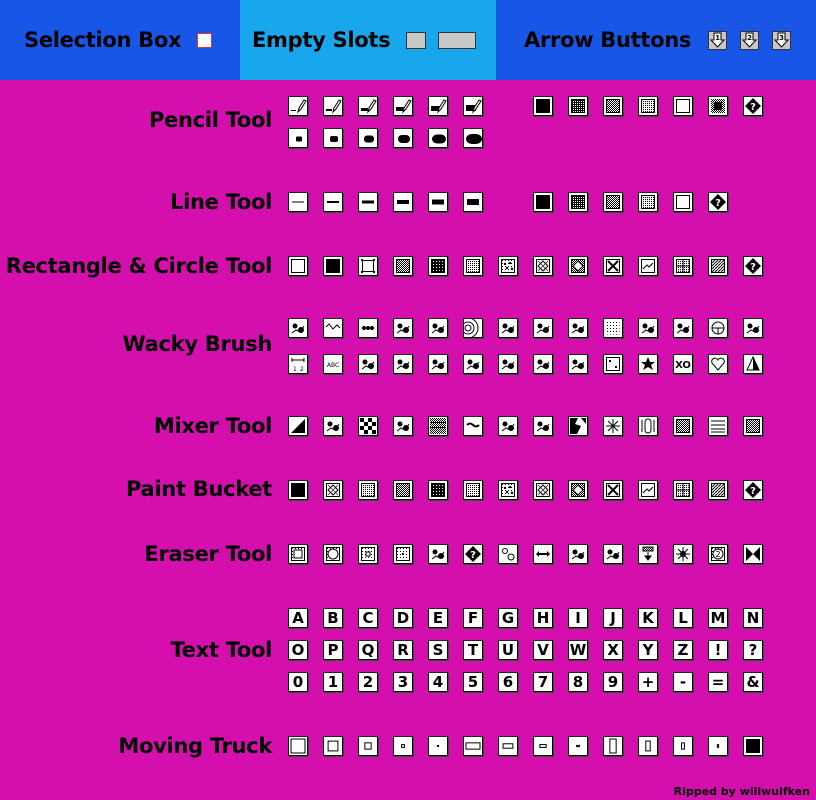 The height and width of the screenshot is (800, 816). Describe the element at coordinates (578, 106) in the screenshot. I see `fill-dense-icon` at that location.